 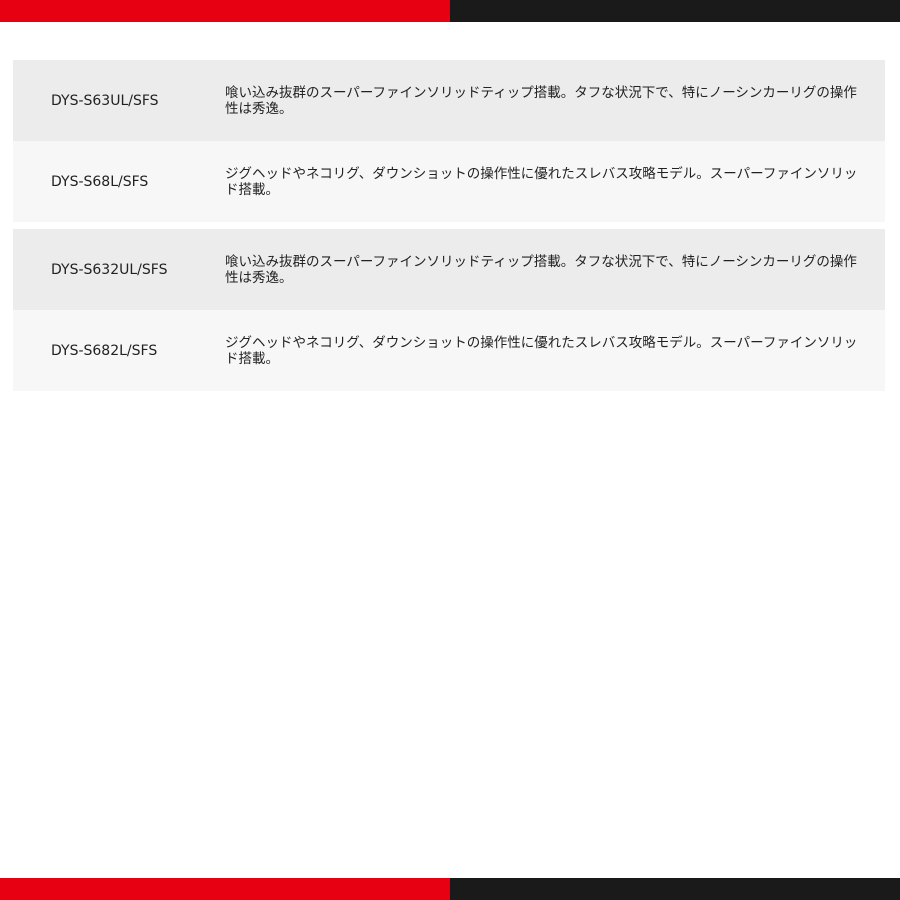 I want to click on model-name: DYS-S632UL/SFS, so click(x=109, y=269).